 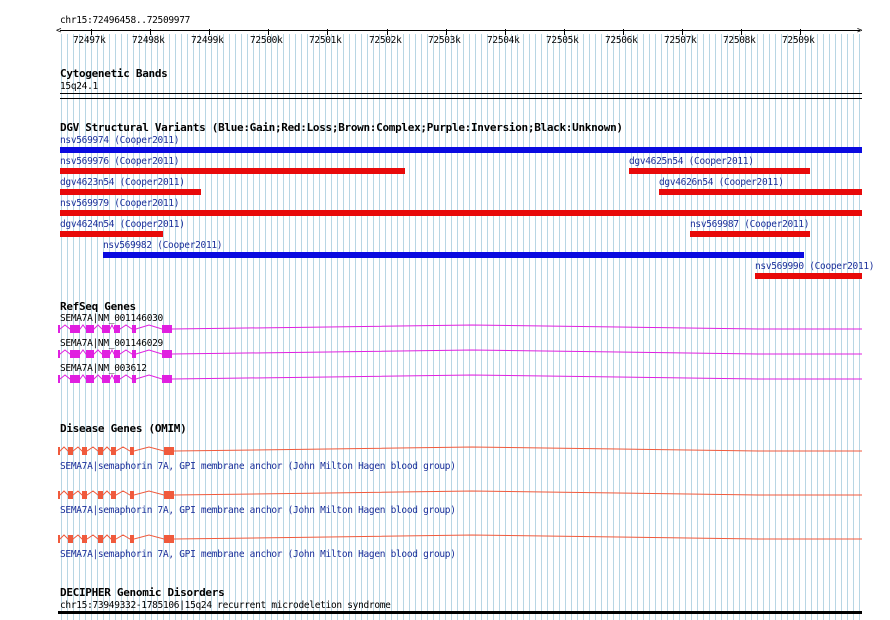 I want to click on variant-label: nsv569976 (Cooper2011), so click(x=120, y=161).